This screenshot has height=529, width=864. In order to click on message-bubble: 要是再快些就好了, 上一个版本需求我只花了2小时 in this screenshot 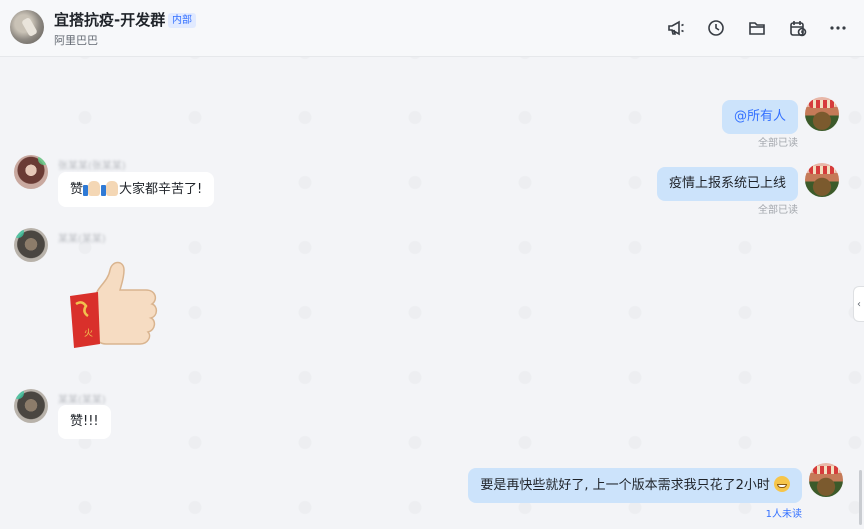, I will do `click(635, 485)`.